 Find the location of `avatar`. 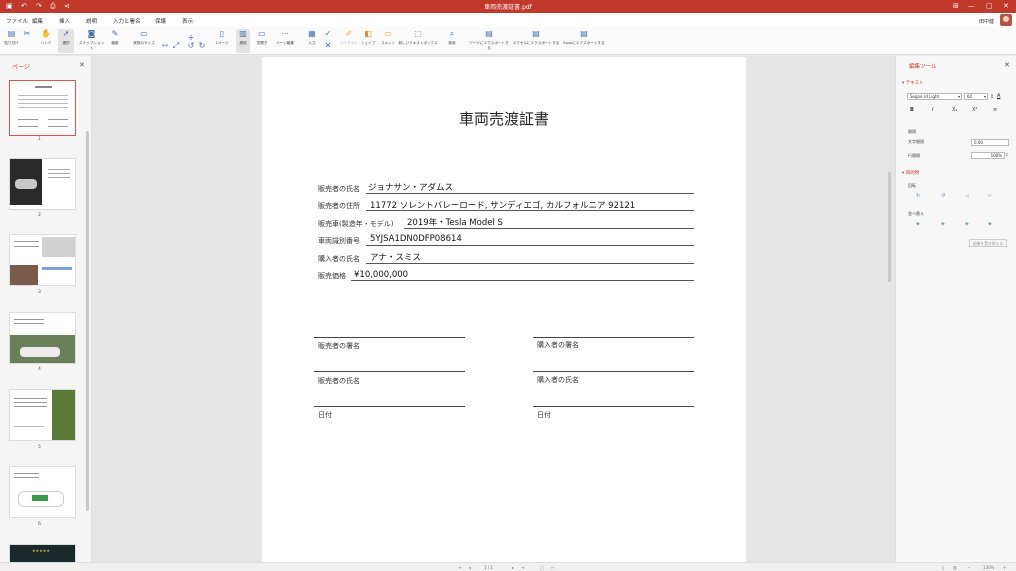

avatar is located at coordinates (1006, 20).